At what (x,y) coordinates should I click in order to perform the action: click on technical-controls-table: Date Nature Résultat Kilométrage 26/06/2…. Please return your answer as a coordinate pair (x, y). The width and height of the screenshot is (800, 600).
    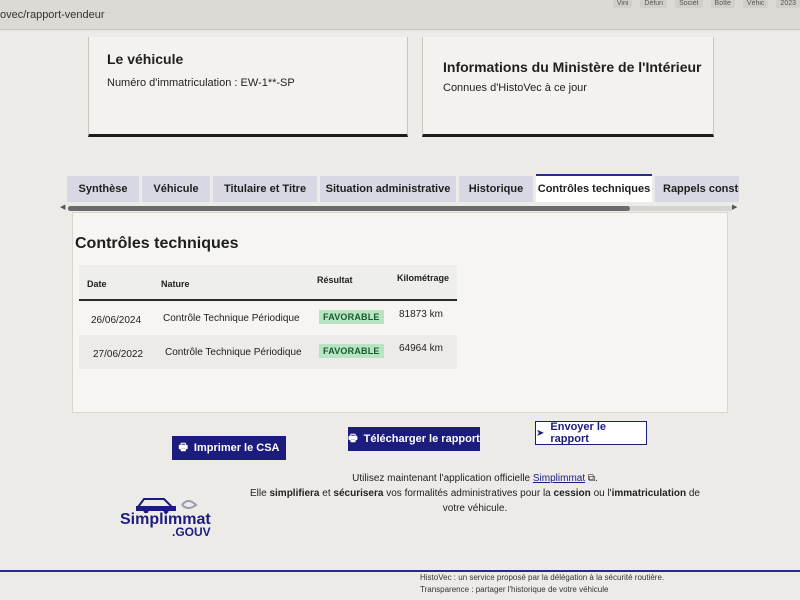
    Looking at the image, I should click on (268, 317).